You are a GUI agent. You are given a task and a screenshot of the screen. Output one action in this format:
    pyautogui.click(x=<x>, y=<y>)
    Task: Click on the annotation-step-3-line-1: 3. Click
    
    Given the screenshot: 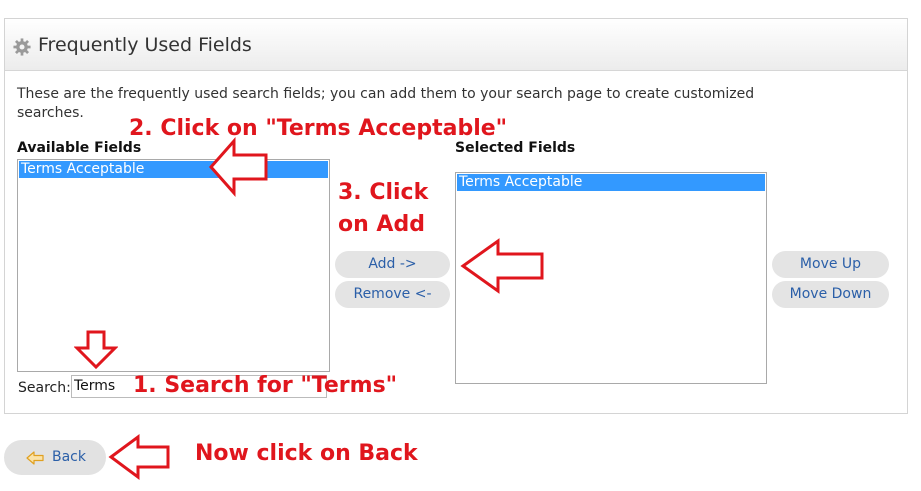 What is the action you would take?
    pyautogui.click(x=383, y=192)
    